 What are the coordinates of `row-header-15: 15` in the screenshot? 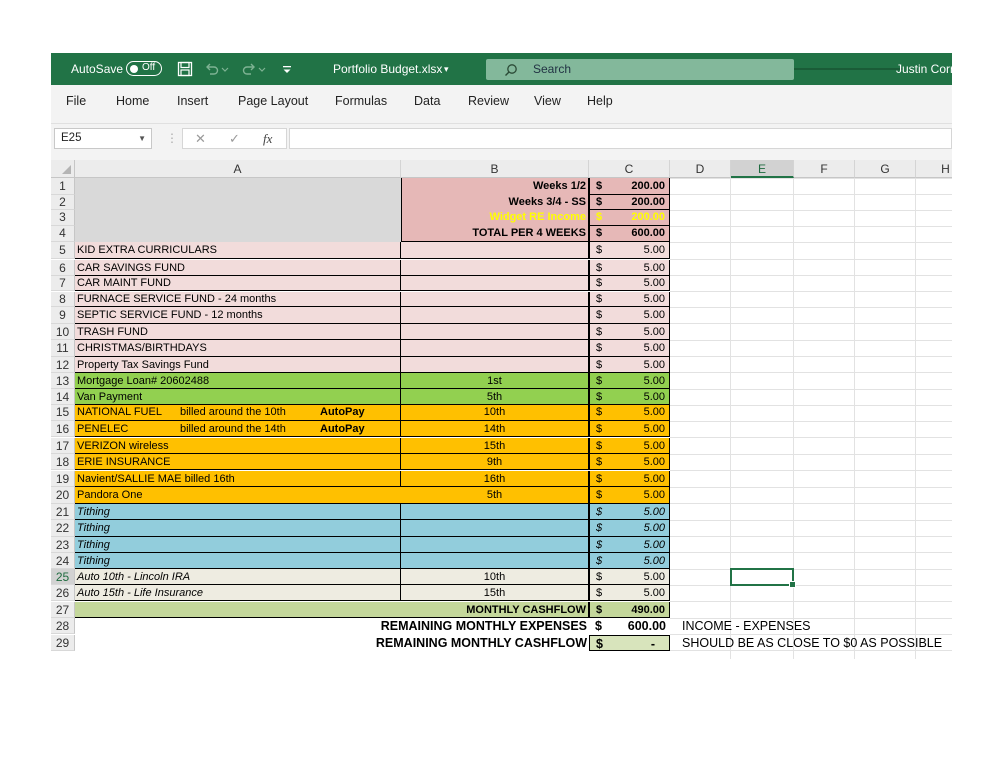 It's located at (63, 413).